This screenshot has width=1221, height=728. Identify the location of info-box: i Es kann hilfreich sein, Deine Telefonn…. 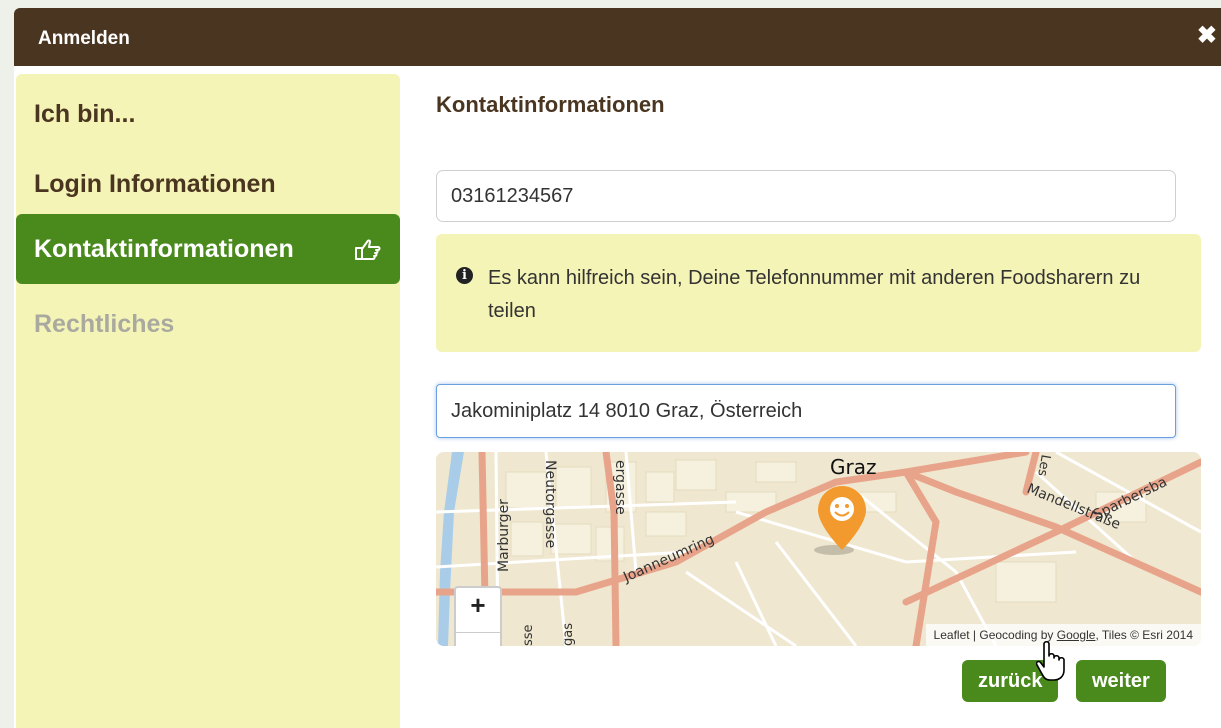
(818, 293).